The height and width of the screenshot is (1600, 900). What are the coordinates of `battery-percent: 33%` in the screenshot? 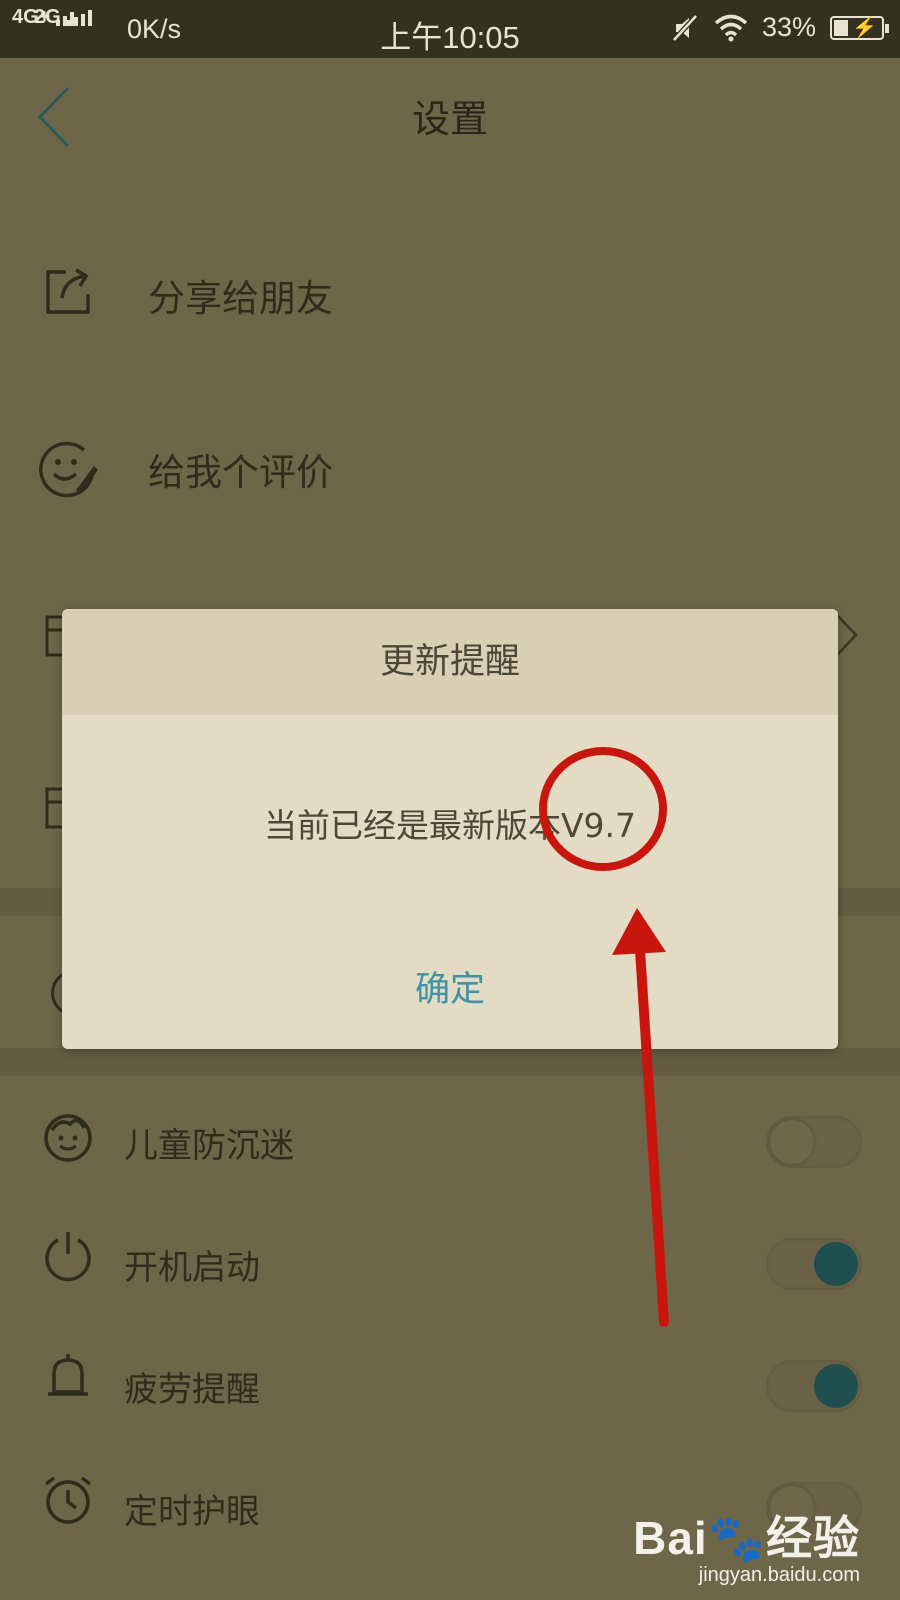 It's located at (788, 27).